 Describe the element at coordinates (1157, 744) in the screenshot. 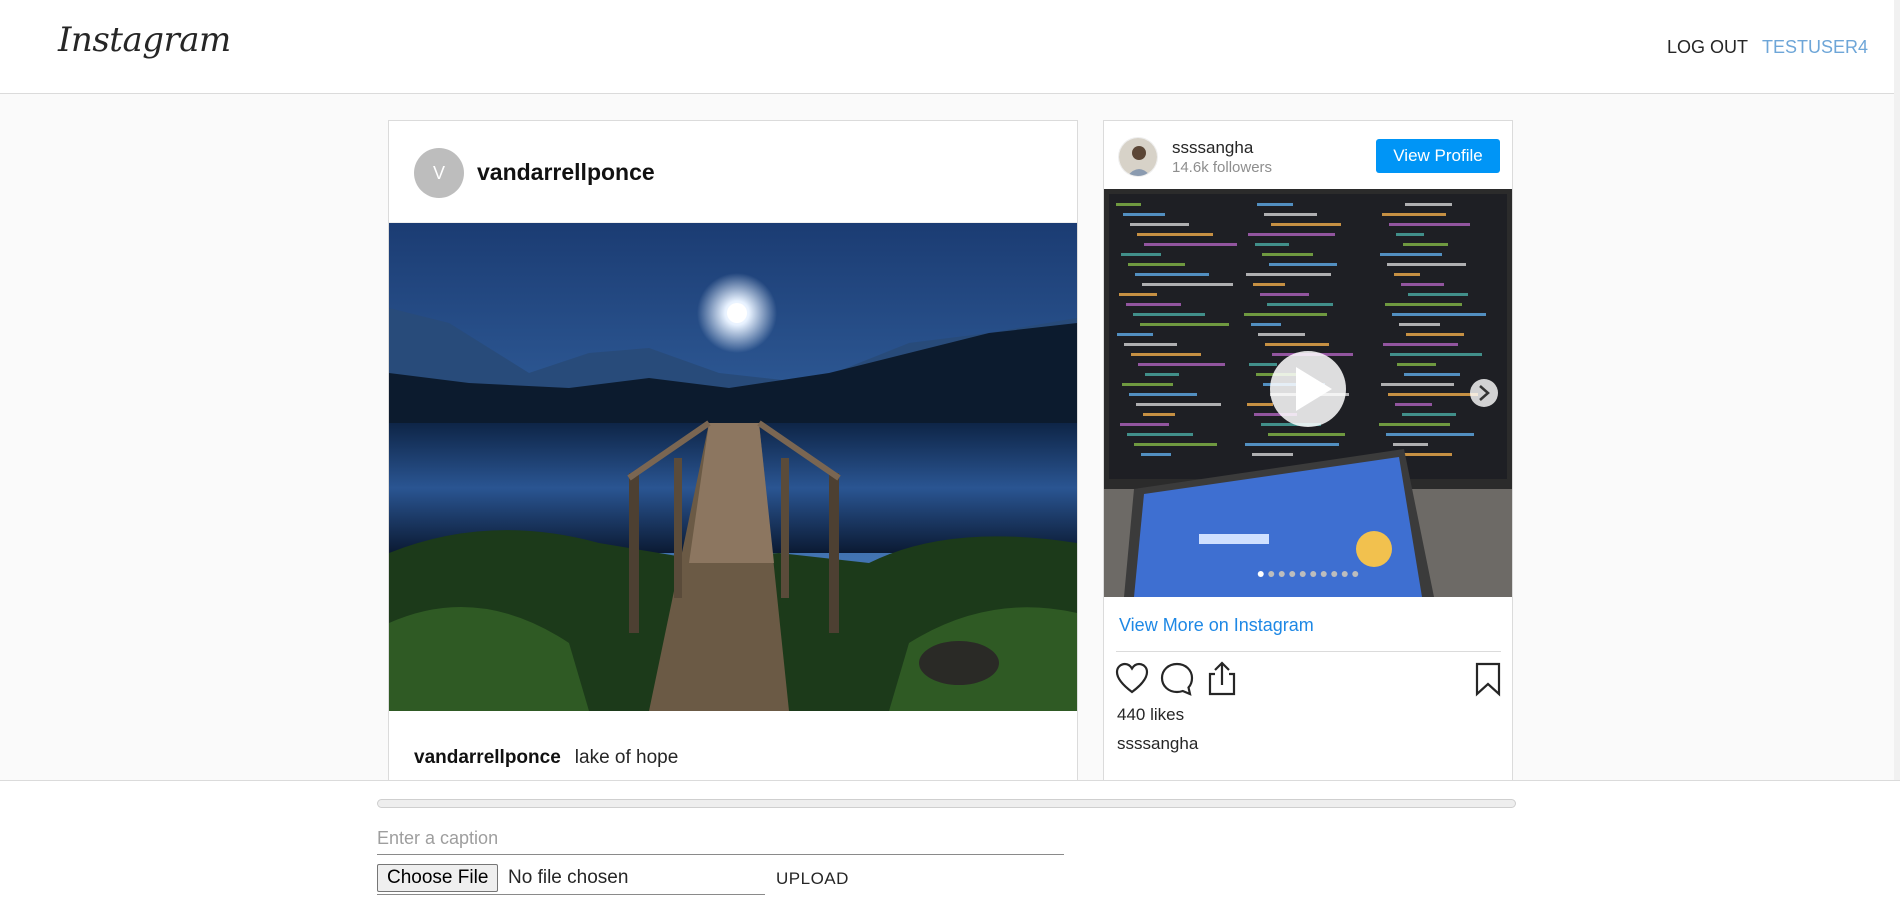

I see `post-owner: ssssangha` at that location.